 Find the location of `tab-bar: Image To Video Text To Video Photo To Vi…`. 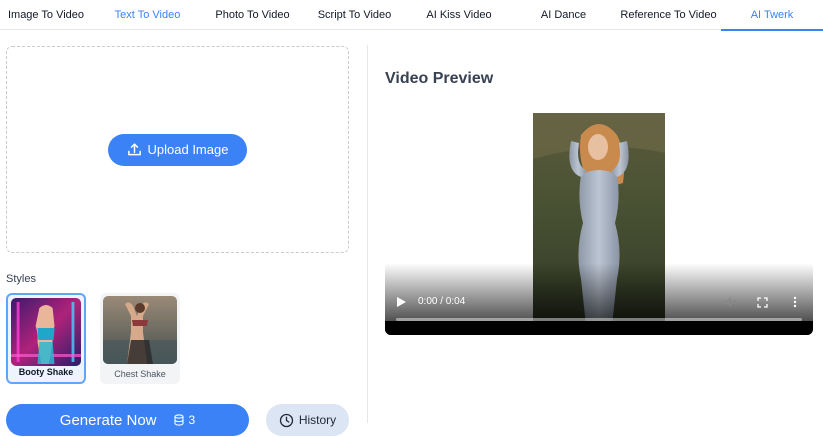

tab-bar: Image To Video Text To Video Photo To Vi… is located at coordinates (411, 15).